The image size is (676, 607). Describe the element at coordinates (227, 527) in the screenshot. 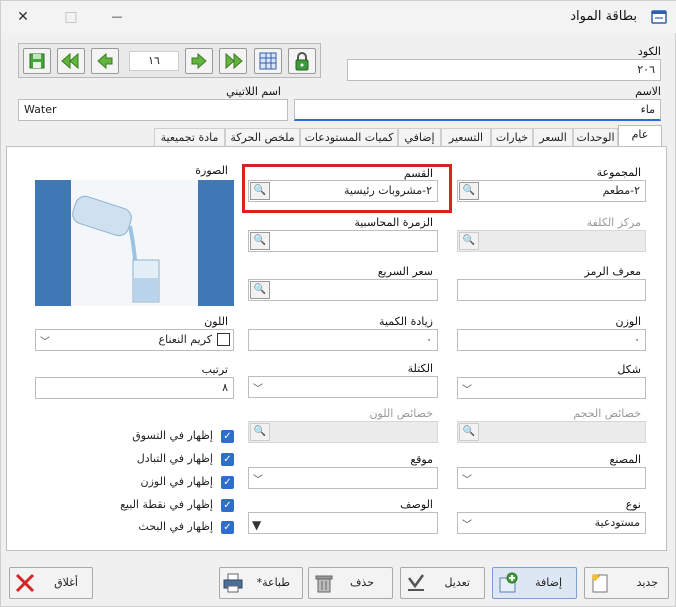

I see `show-in-search-checkbox: ✓` at that location.